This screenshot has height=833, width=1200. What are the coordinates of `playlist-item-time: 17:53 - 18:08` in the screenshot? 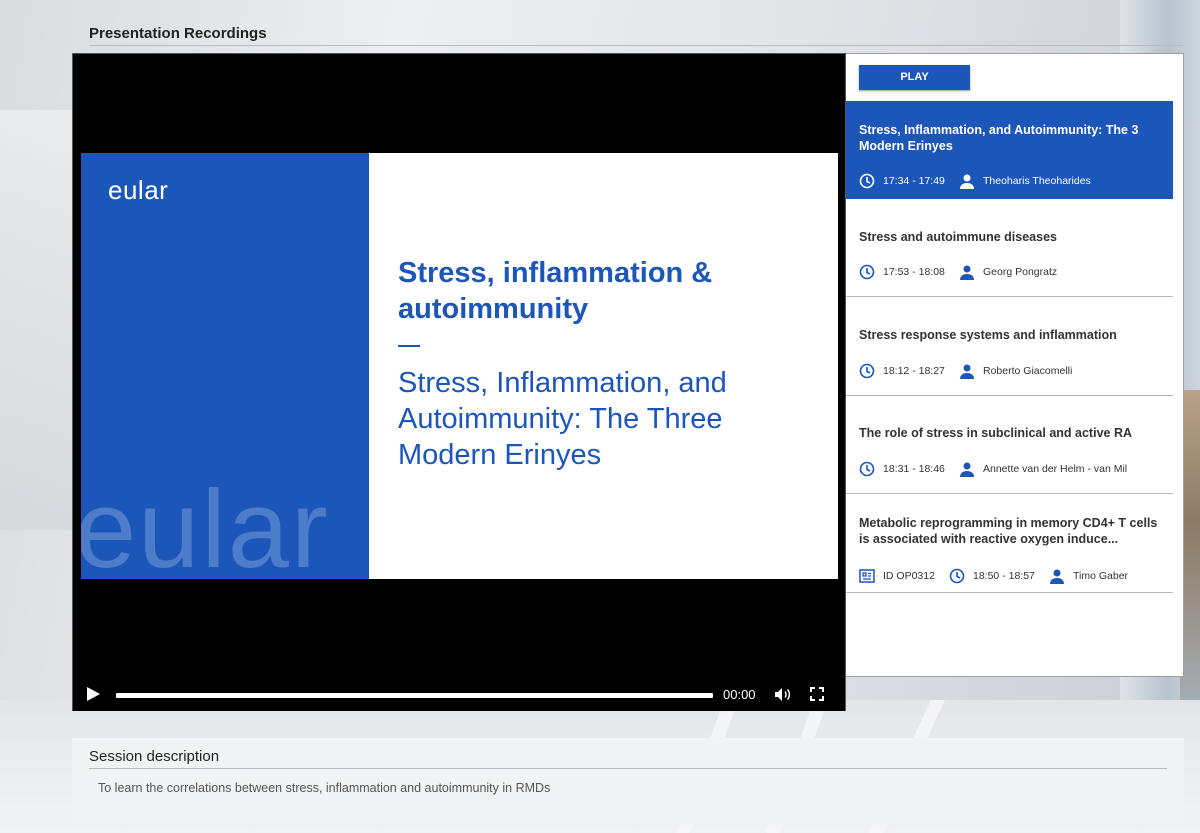 It's located at (902, 272).